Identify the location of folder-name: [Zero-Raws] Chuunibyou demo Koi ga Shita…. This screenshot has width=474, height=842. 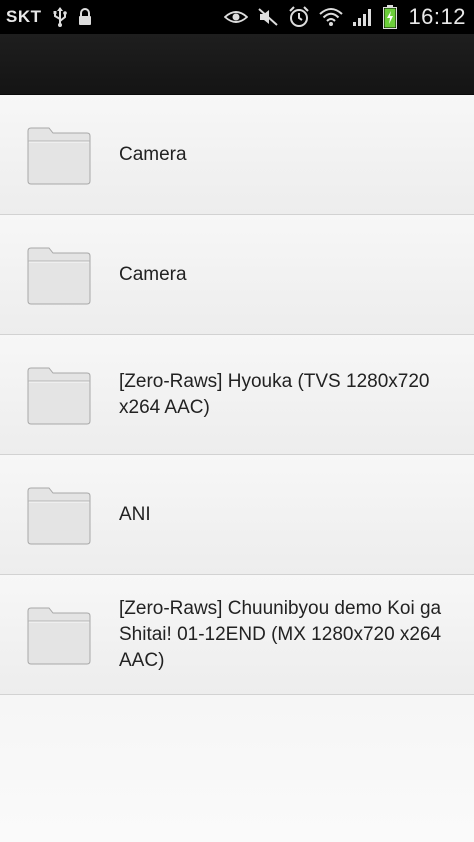
(280, 634).